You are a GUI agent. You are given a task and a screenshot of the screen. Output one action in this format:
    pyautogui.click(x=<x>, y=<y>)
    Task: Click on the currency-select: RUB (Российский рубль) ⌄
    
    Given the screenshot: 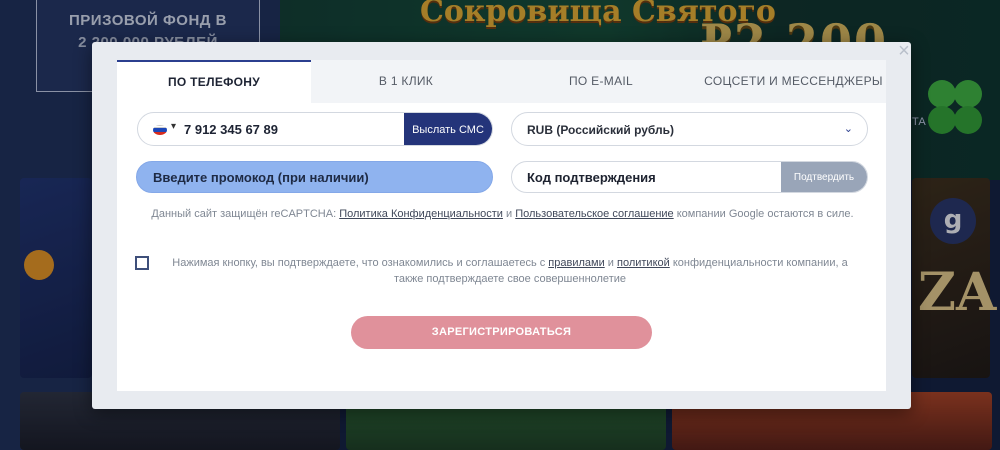 What is the action you would take?
    pyautogui.click(x=689, y=129)
    